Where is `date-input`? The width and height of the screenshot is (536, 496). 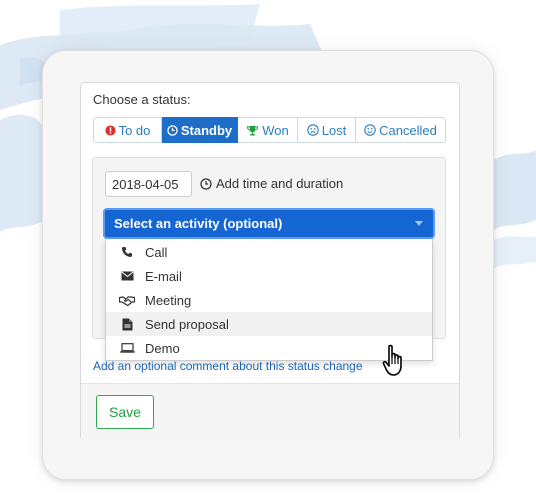 date-input is located at coordinates (148, 184).